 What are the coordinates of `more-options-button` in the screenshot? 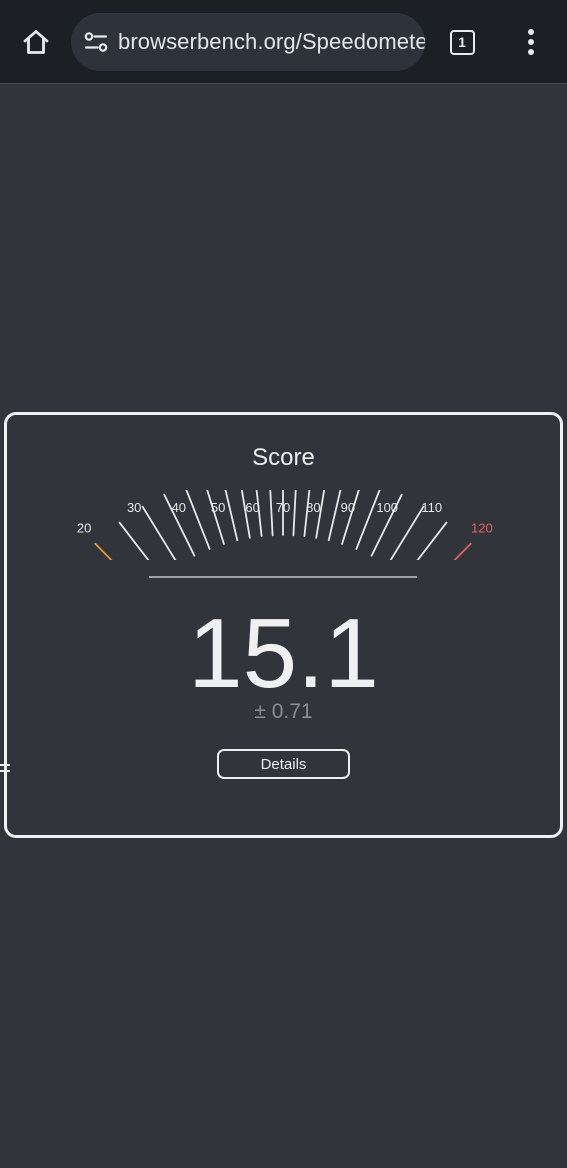 It's located at (531, 42).